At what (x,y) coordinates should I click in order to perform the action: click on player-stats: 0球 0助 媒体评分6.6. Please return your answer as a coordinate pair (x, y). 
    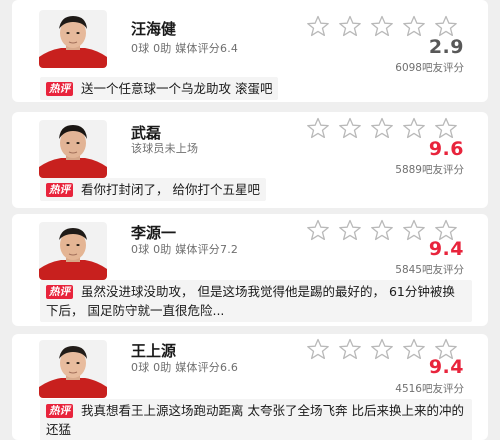
    Looking at the image, I should click on (185, 367).